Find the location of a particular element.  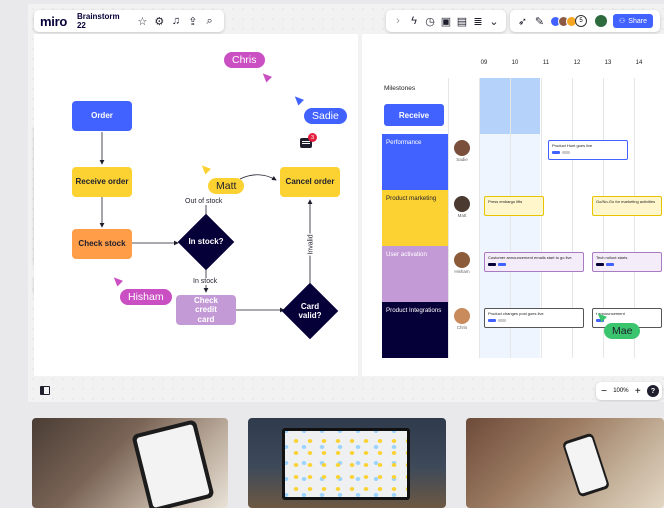

phone-screen is located at coordinates (586, 465).